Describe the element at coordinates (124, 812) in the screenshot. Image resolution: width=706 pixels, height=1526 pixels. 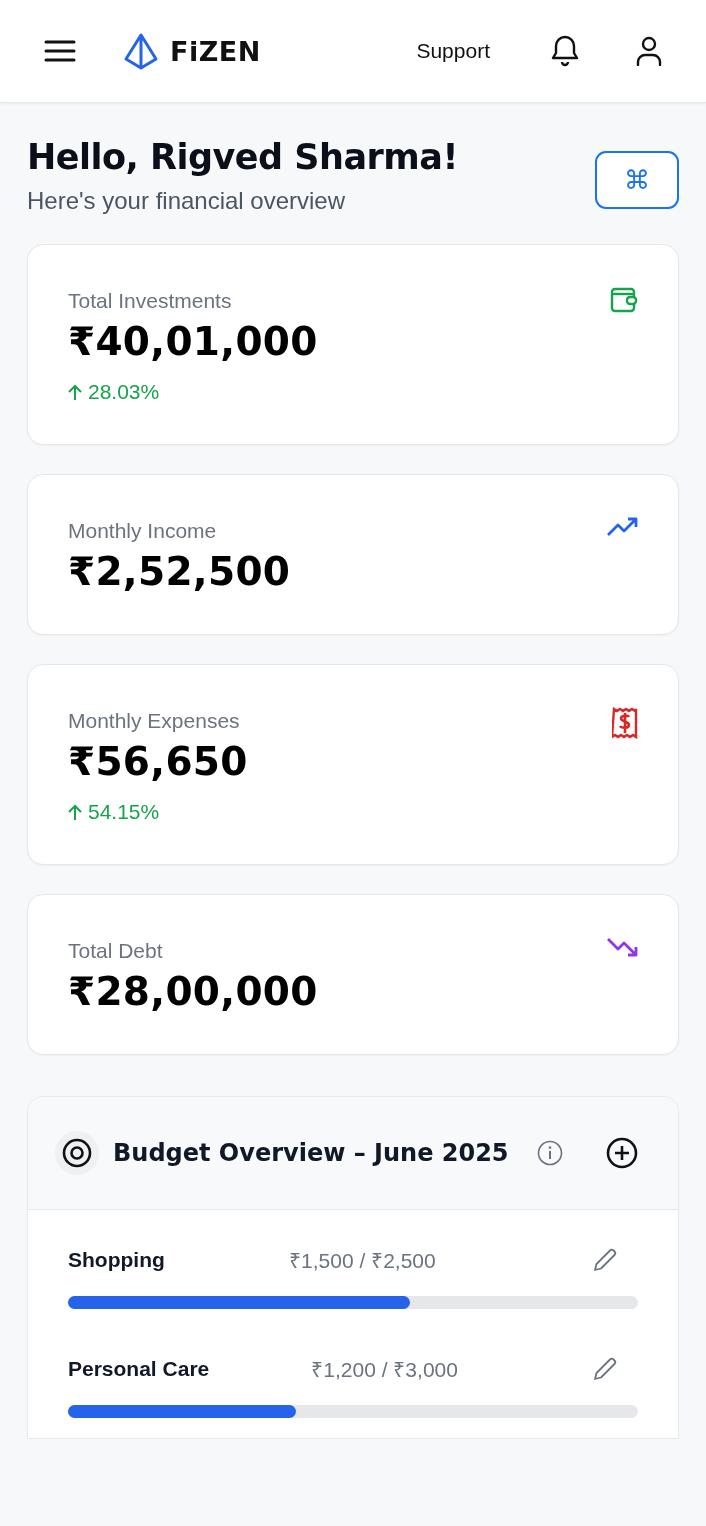
I see `change-percent: 54.15%` at that location.